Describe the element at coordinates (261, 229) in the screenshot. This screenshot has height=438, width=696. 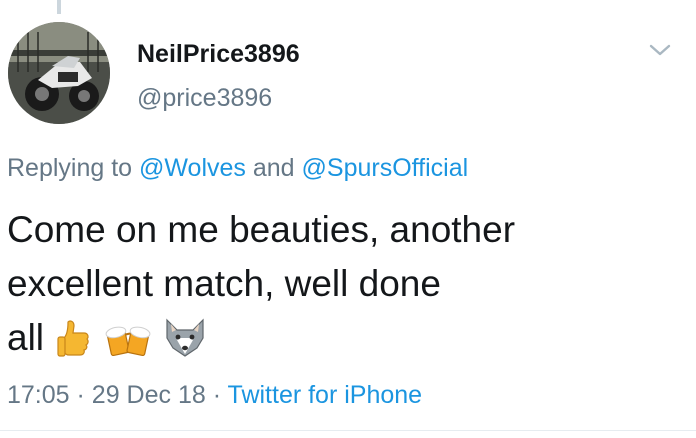
I see `tweet-text-line-1: Come on me beauties, another` at that location.